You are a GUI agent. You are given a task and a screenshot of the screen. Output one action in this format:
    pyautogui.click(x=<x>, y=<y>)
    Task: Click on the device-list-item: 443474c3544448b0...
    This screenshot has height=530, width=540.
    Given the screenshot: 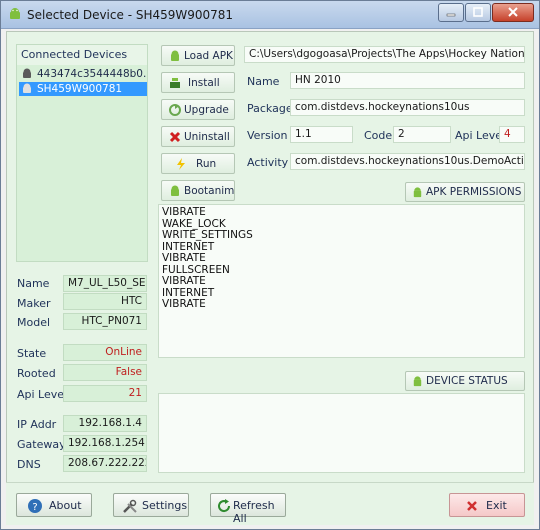 What is the action you would take?
    pyautogui.click(x=83, y=74)
    